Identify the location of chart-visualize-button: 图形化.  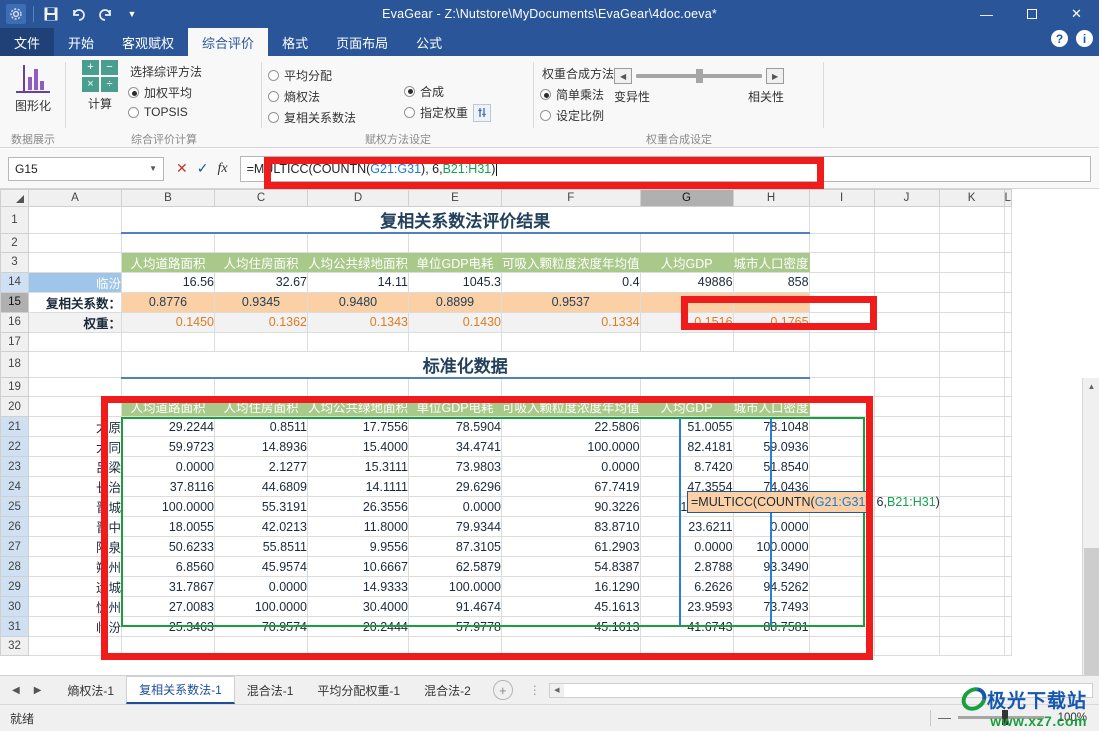
(33, 87).